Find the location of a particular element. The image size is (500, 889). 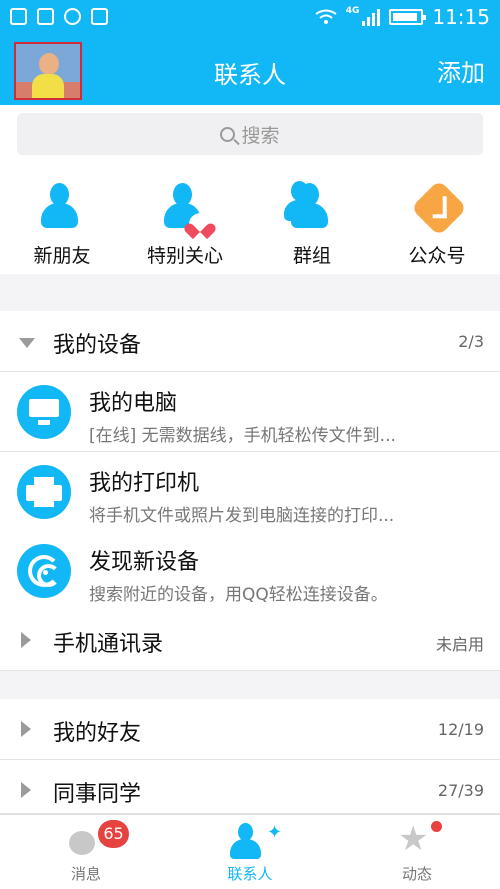

printer-icon is located at coordinates (44, 492).